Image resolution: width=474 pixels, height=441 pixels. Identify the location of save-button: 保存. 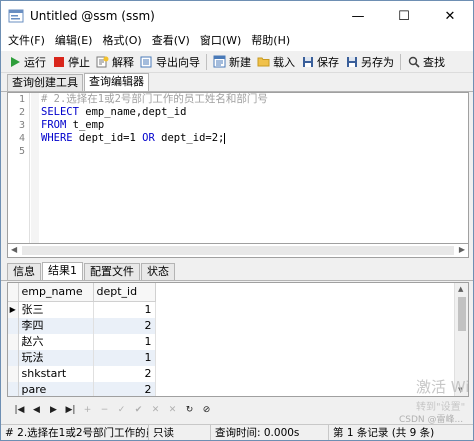
(320, 62).